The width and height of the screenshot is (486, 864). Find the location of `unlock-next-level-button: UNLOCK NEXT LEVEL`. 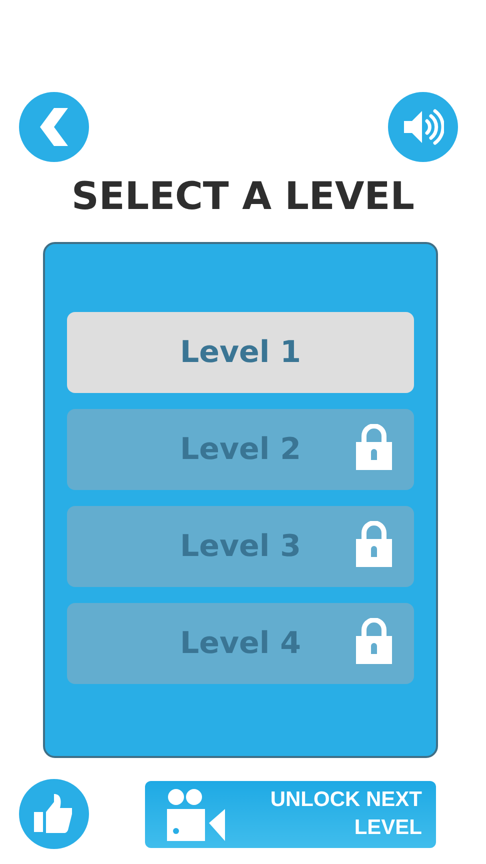

unlock-next-level-button: UNLOCK NEXT LEVEL is located at coordinates (290, 814).